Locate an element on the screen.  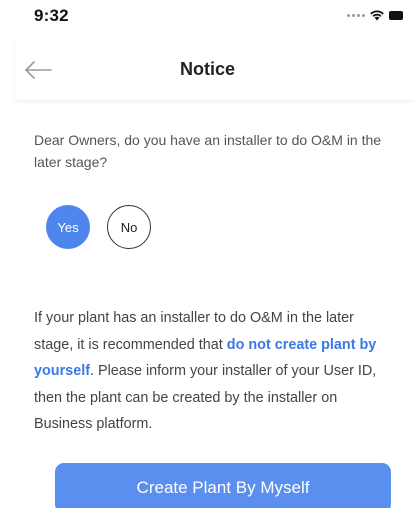
wifi-icon is located at coordinates (377, 15).